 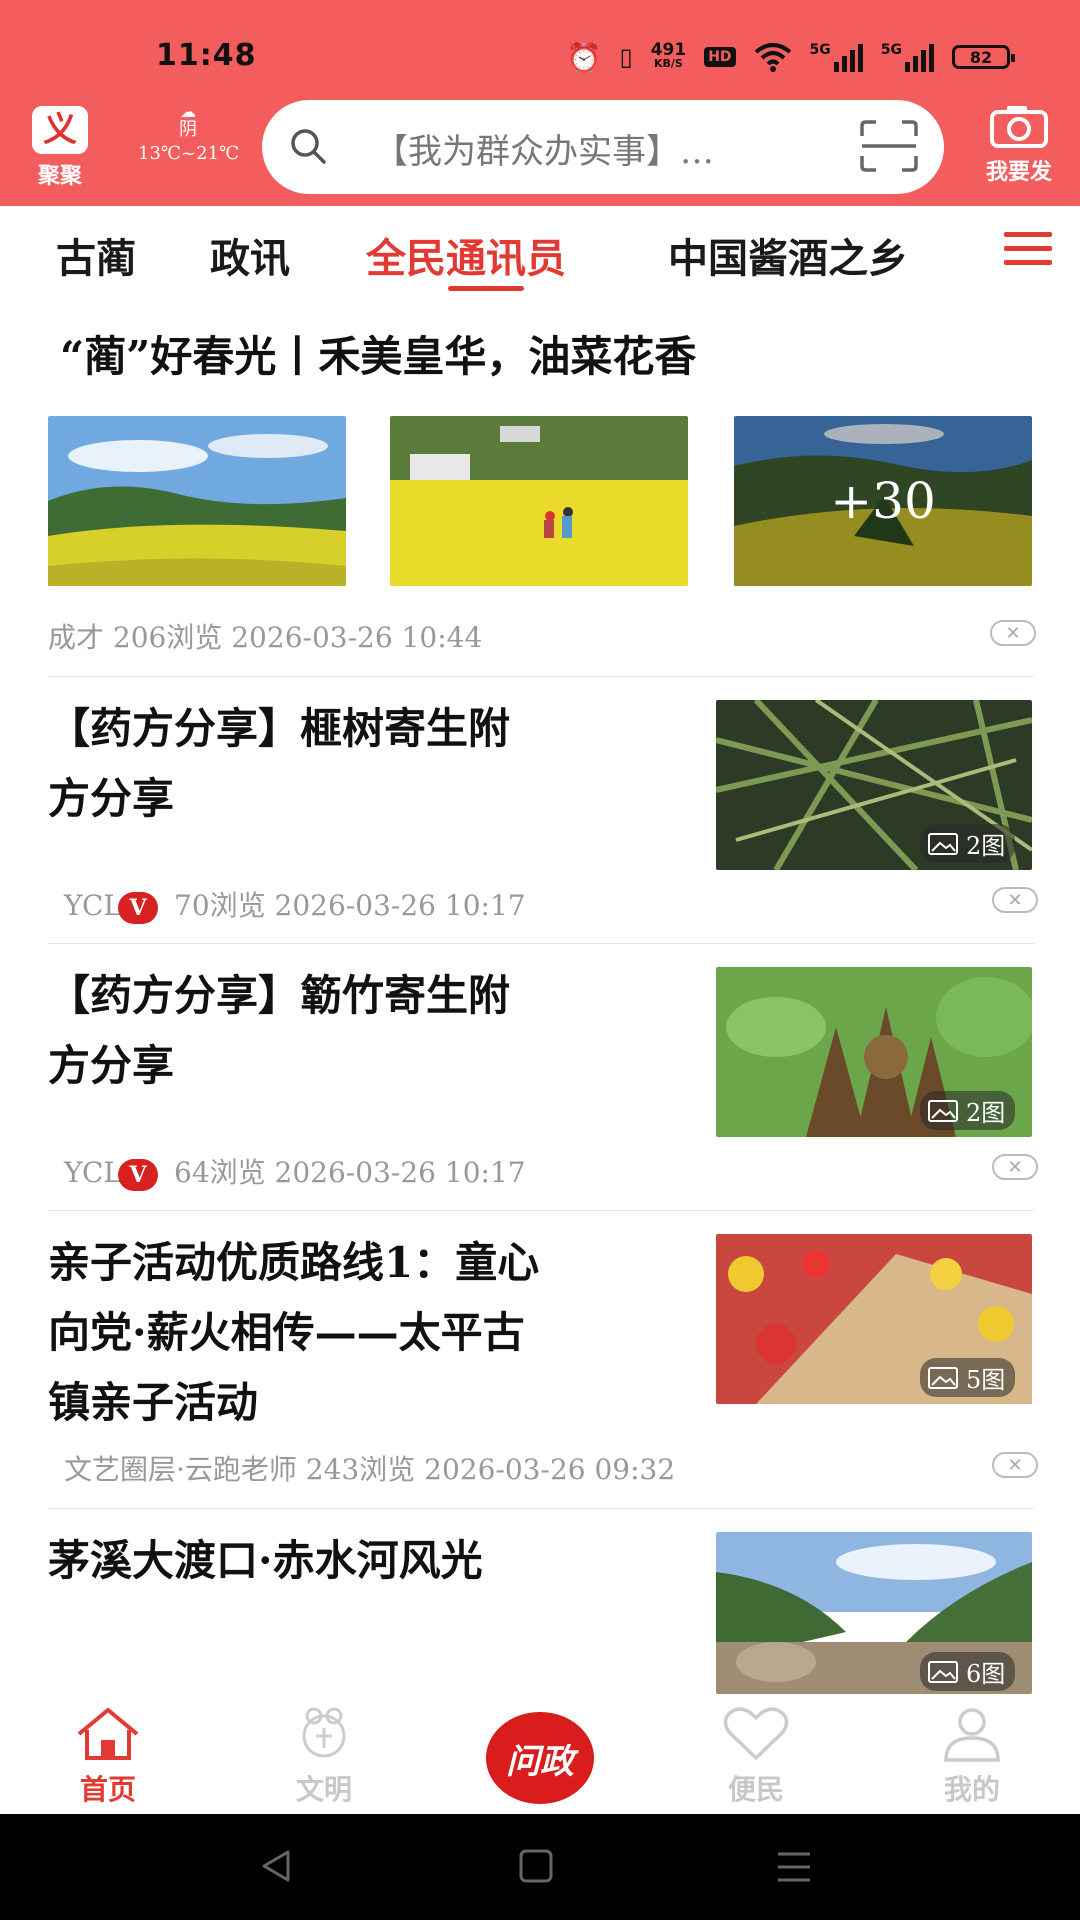 I want to click on nav-mine-label: 我的, so click(x=971, y=1789).